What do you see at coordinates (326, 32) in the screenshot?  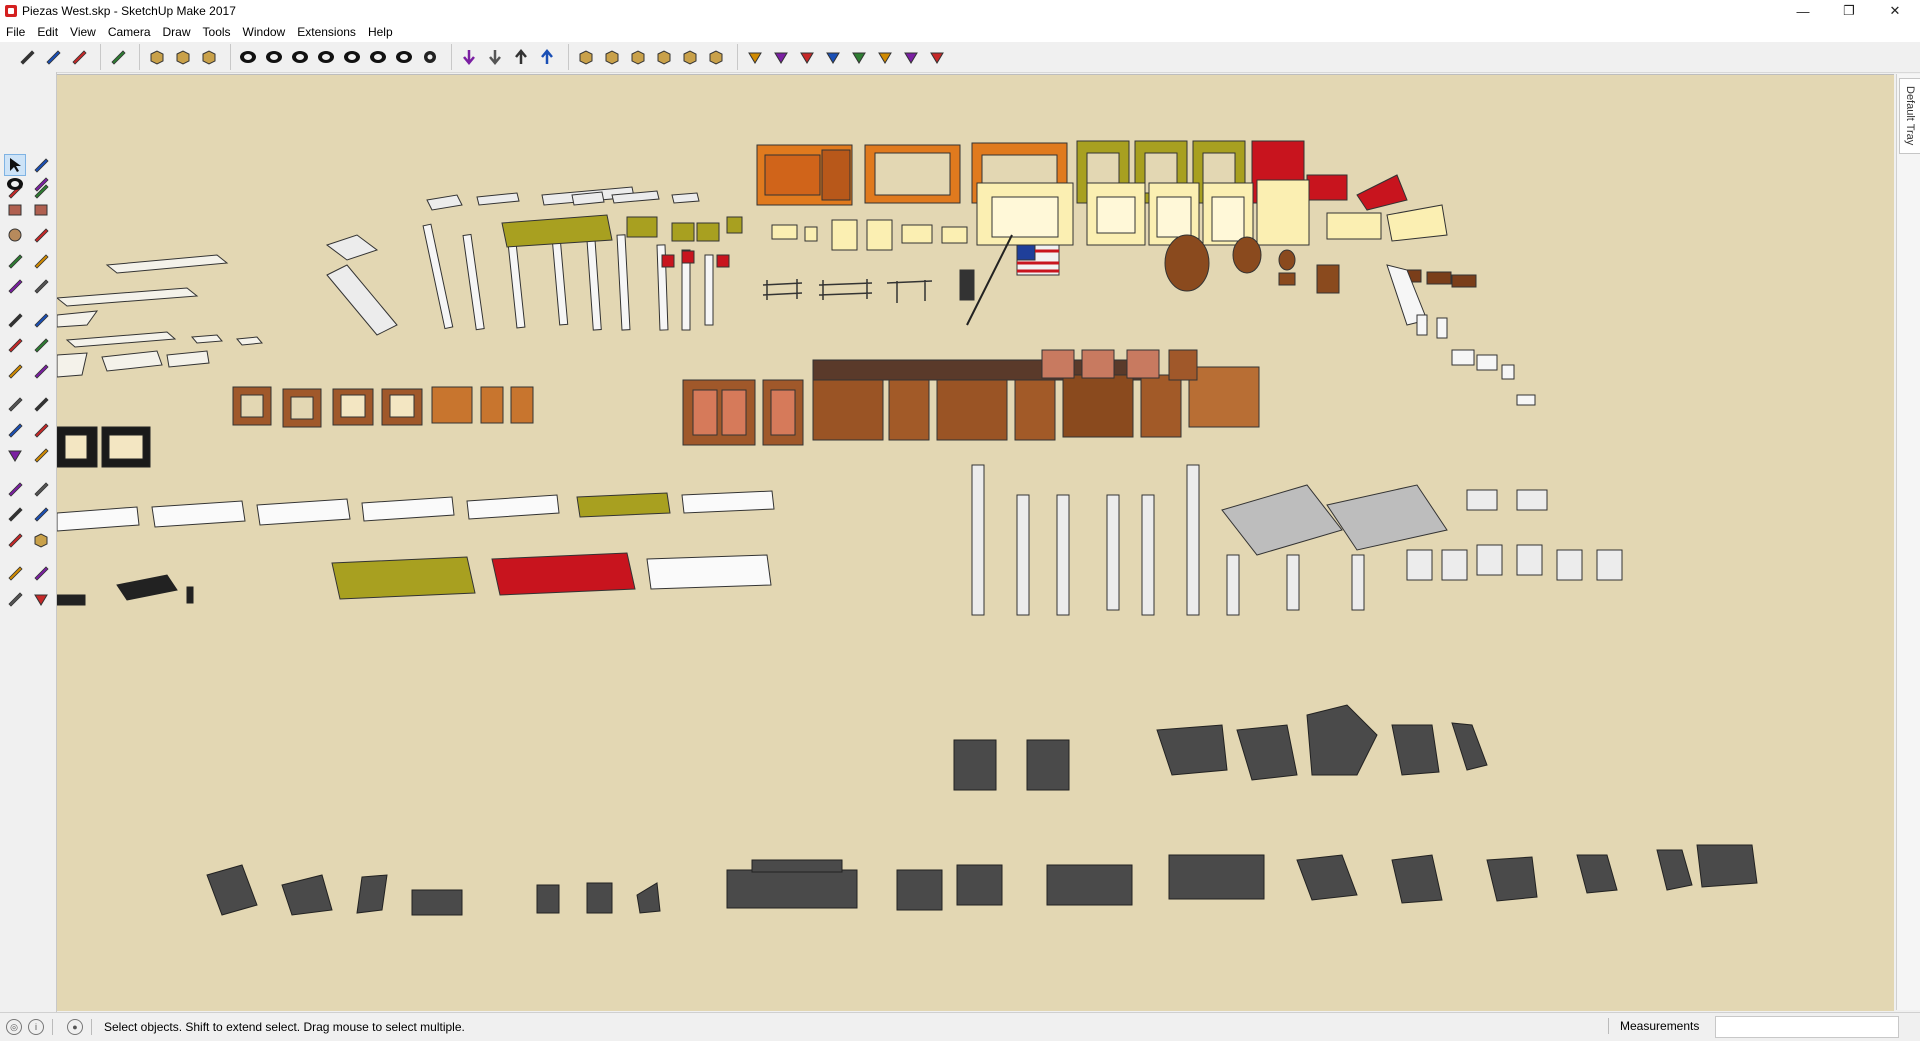 I see `menu-extensions: Extensions` at bounding box center [326, 32].